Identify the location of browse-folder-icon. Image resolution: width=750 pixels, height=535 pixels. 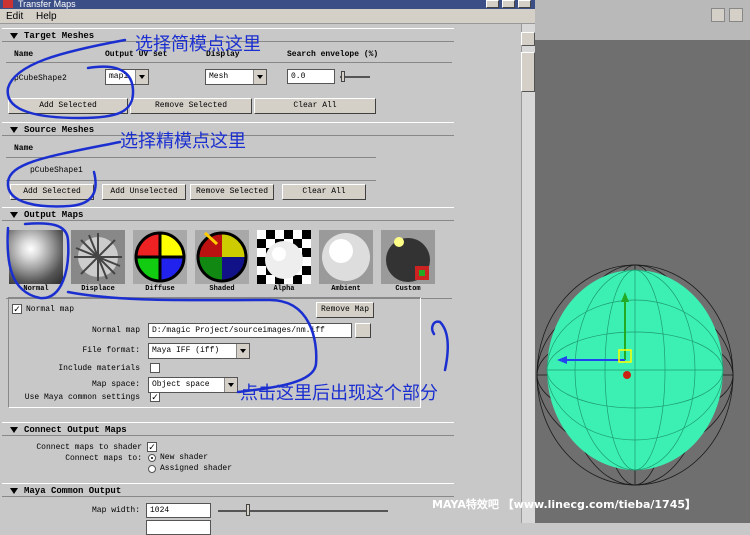
(363, 330).